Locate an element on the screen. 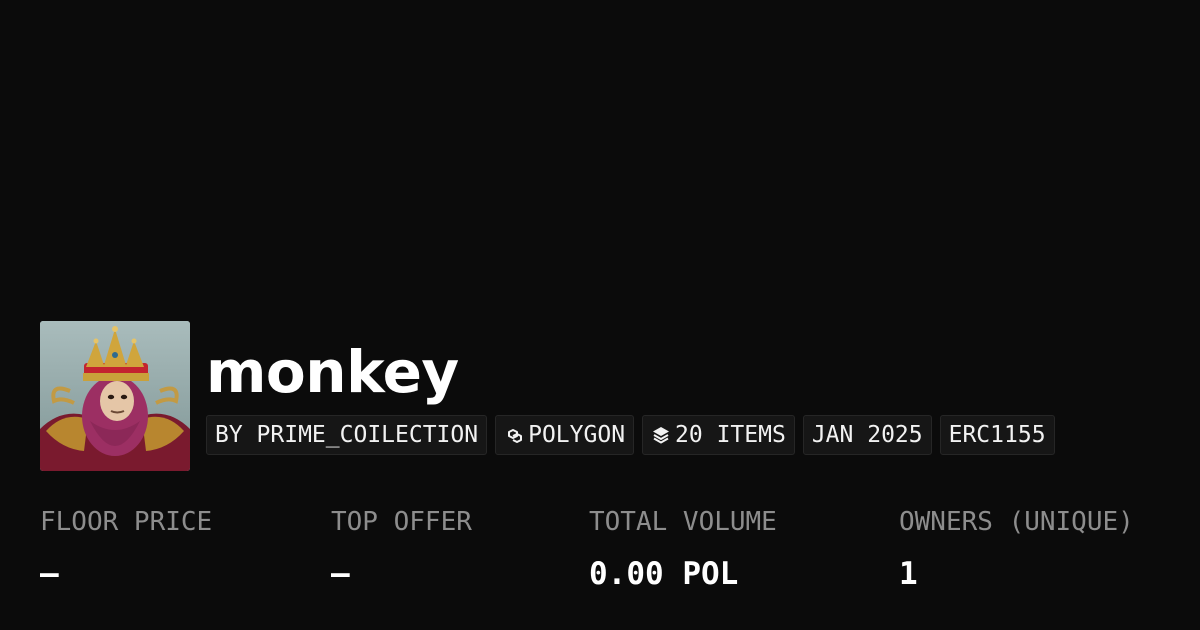 This screenshot has height=630, width=1200. creator-label: BY PRIME_COILECTION is located at coordinates (347, 435).